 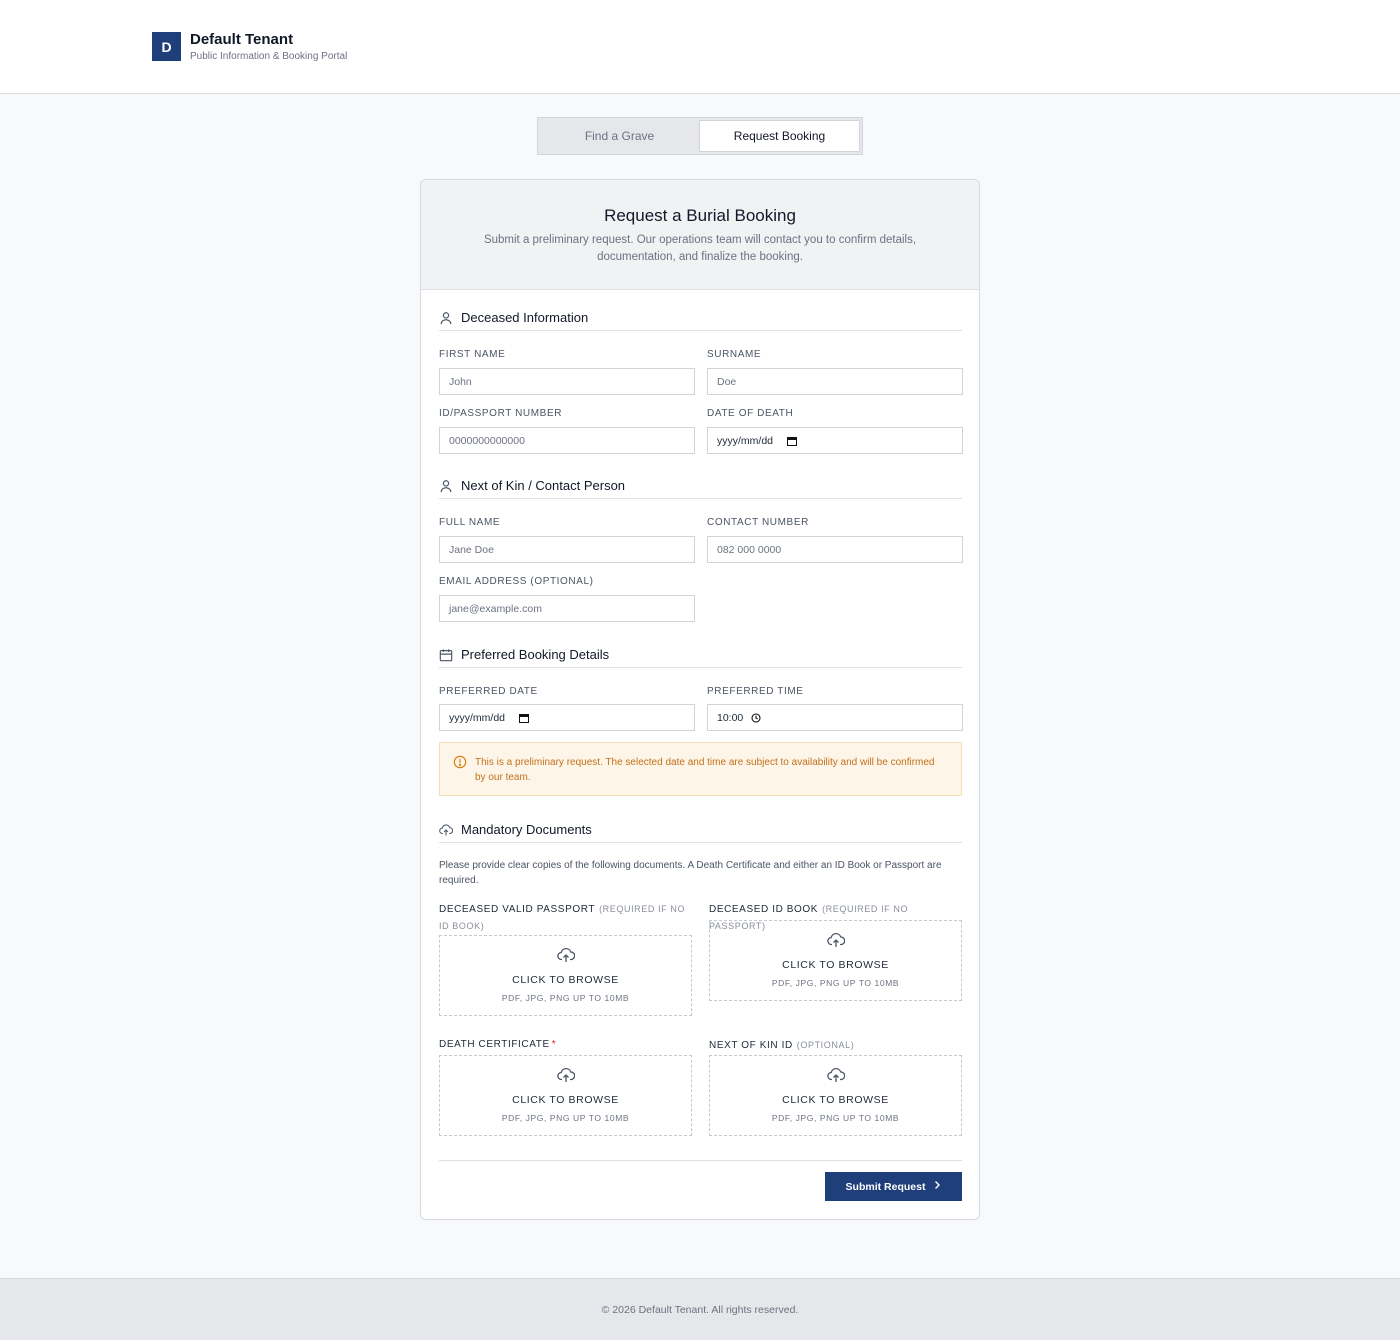 I want to click on first-name-label: FIRST NAME, so click(x=472, y=354).